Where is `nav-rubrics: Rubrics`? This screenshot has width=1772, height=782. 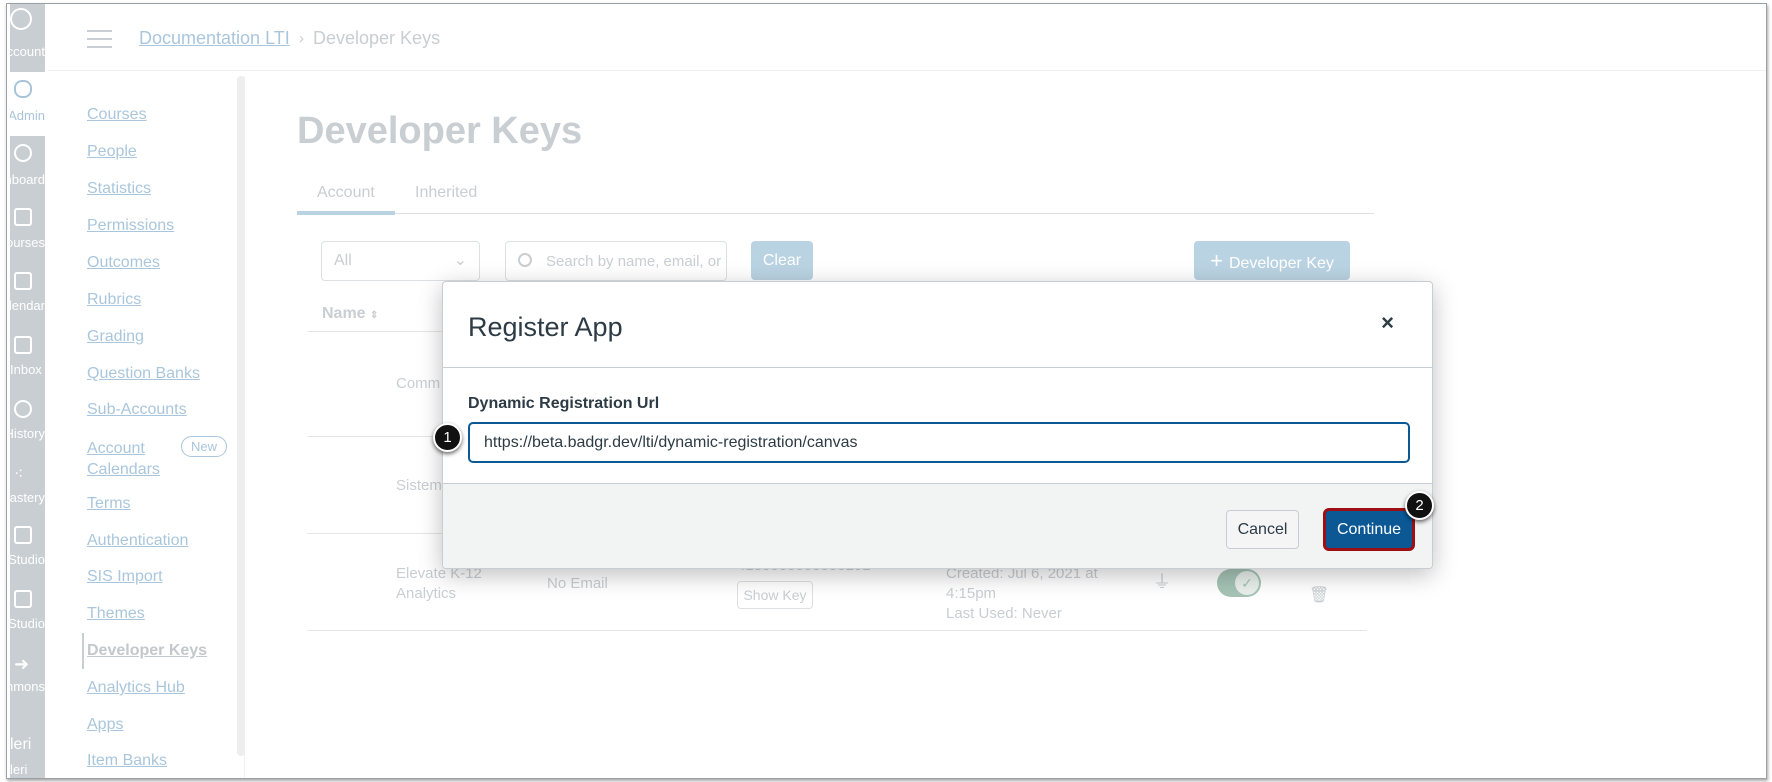 nav-rubrics: Rubrics is located at coordinates (114, 300).